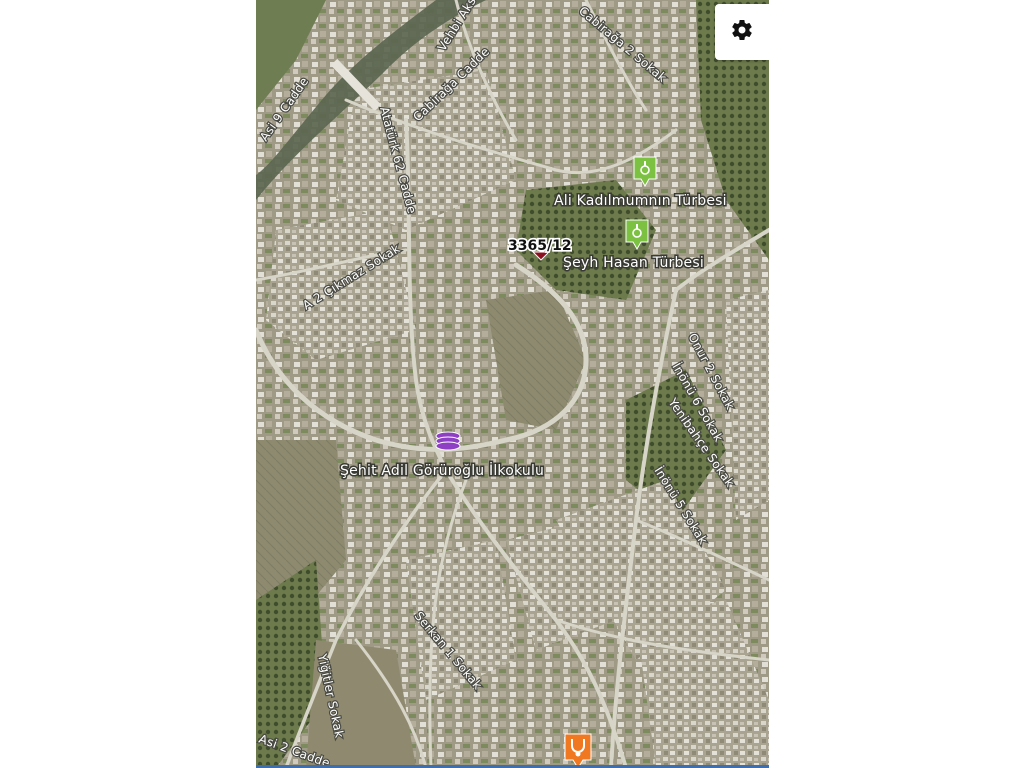  Describe the element at coordinates (640, 201) in the screenshot. I see `poi-label: Ali Kadılmumnın Türbesi` at that location.